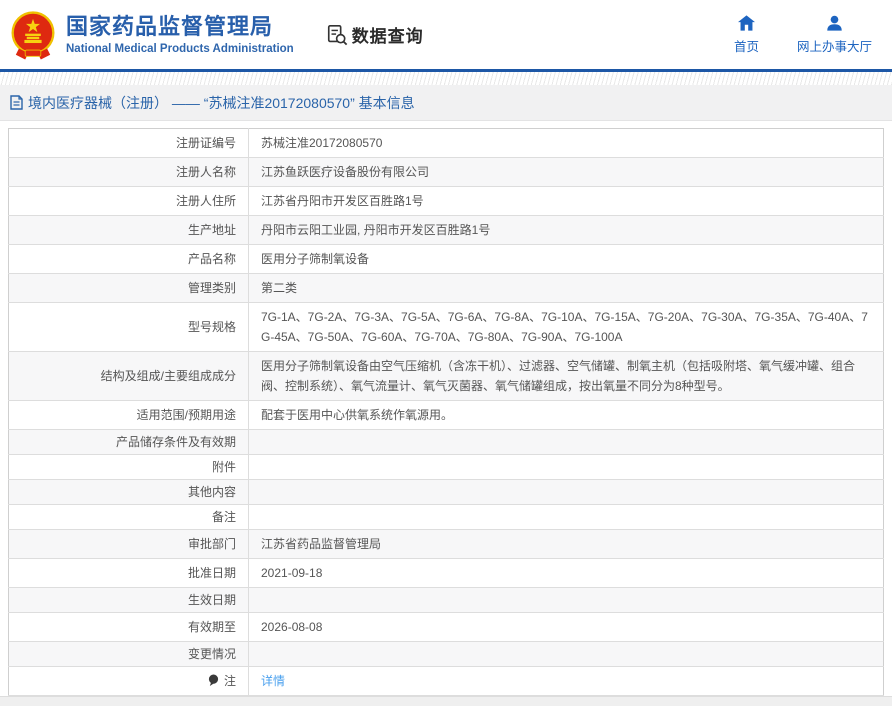 This screenshot has height=706, width=892. What do you see at coordinates (211, 627) in the screenshot?
I see `field-label: 有效期至` at bounding box center [211, 627].